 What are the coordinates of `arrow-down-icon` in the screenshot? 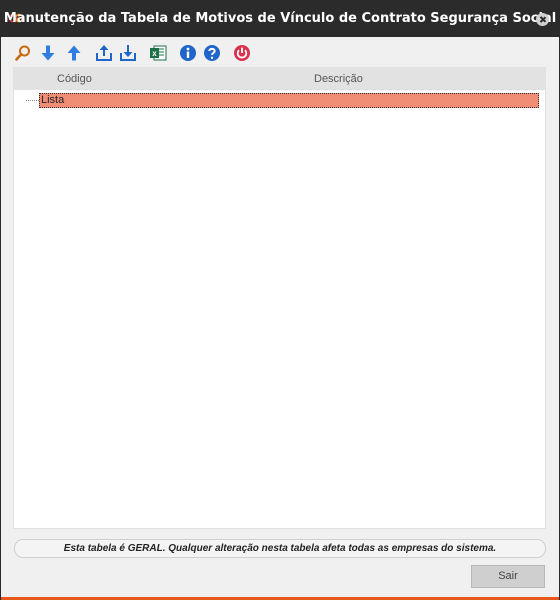 It's located at (48, 53).